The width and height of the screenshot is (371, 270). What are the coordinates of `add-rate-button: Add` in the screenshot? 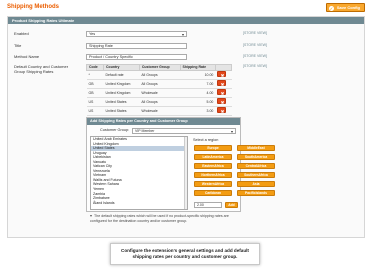 It's located at (231, 205).